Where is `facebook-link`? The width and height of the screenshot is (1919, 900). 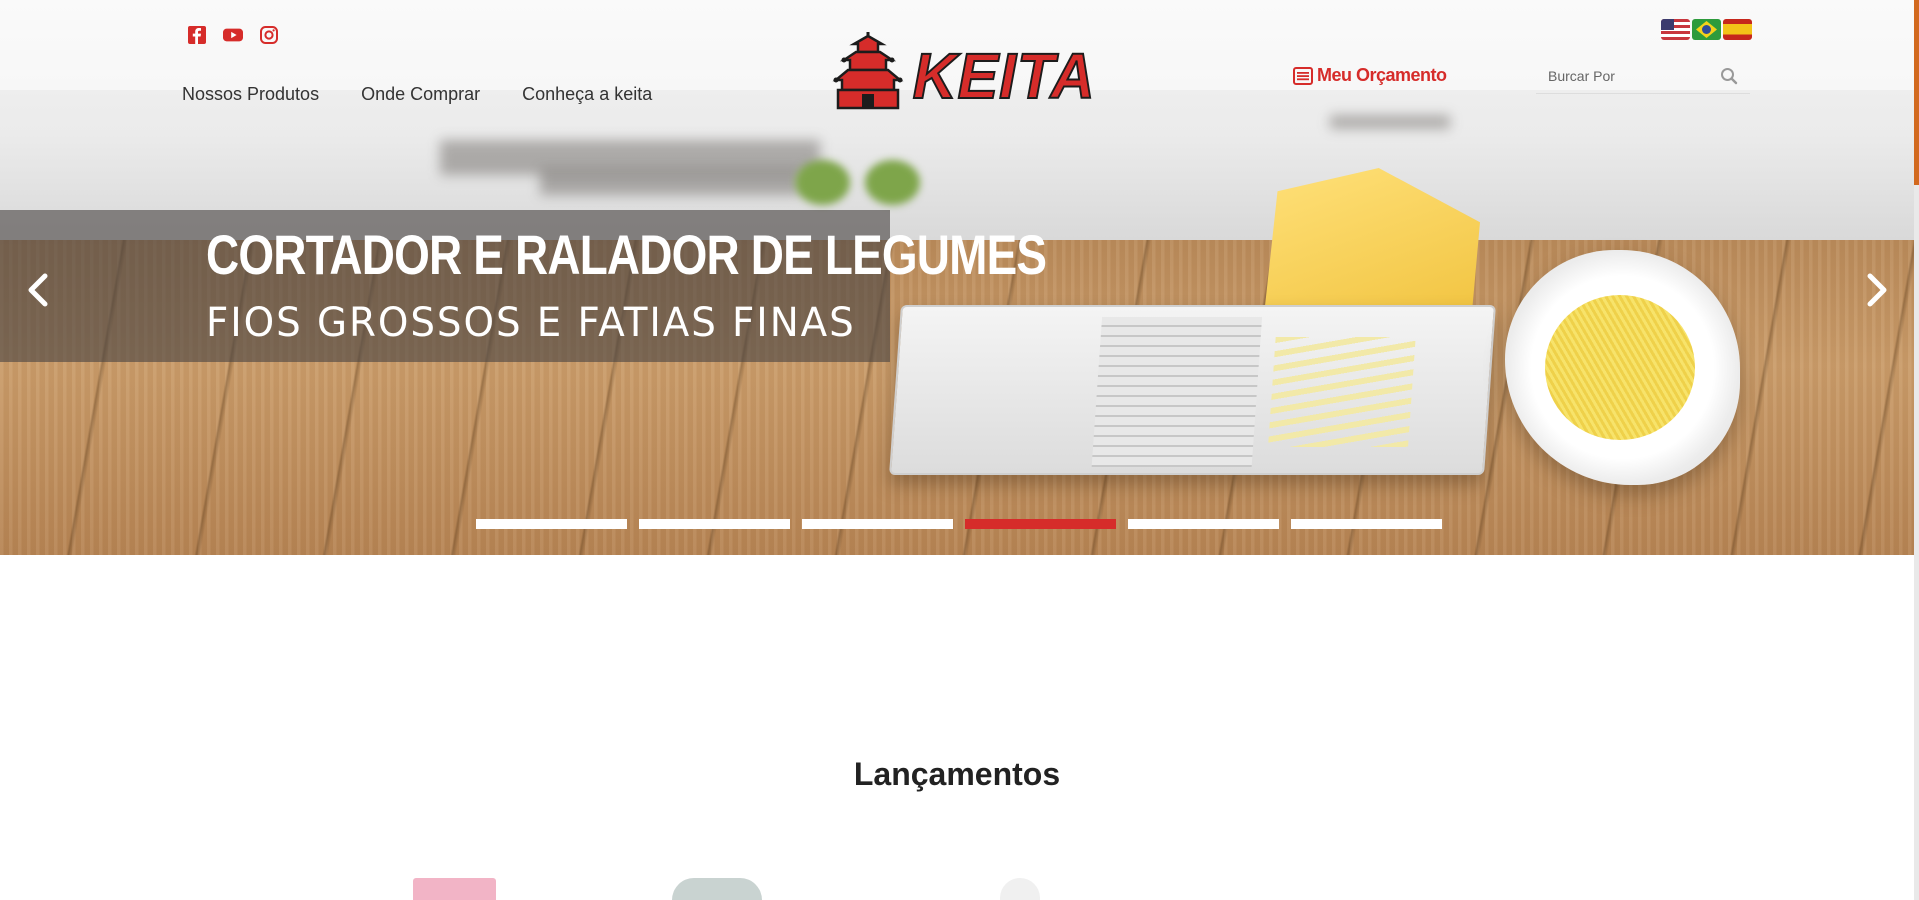
facebook-link is located at coordinates (197, 35).